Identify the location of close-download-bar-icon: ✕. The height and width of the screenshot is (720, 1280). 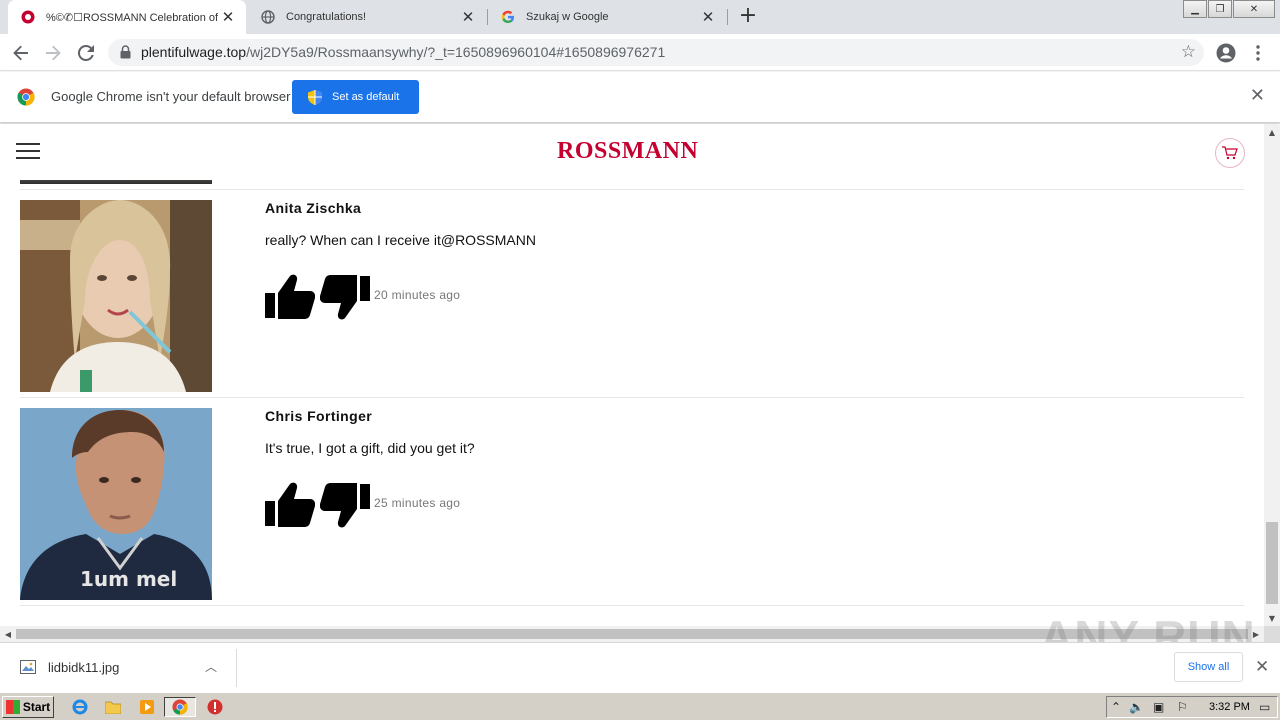
(1262, 667).